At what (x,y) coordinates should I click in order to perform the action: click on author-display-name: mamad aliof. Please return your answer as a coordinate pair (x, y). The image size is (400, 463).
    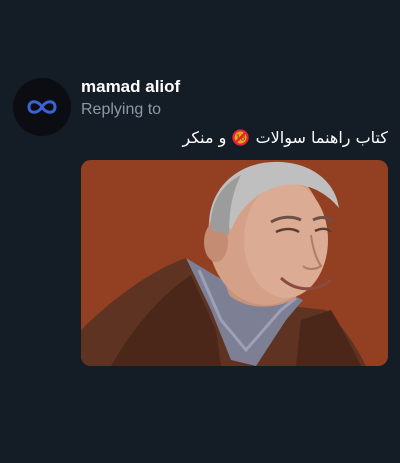
    Looking at the image, I should click on (130, 87).